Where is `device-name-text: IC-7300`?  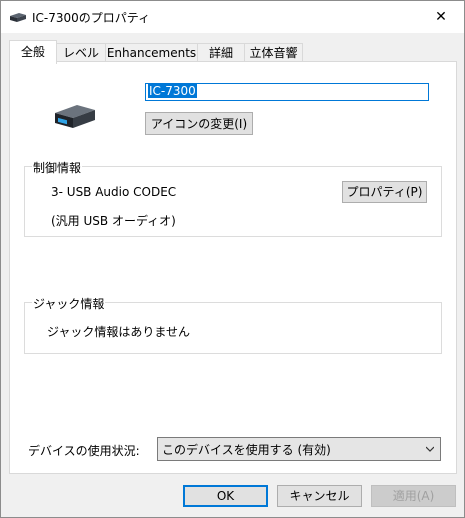
device-name-text: IC-7300 is located at coordinates (172, 91).